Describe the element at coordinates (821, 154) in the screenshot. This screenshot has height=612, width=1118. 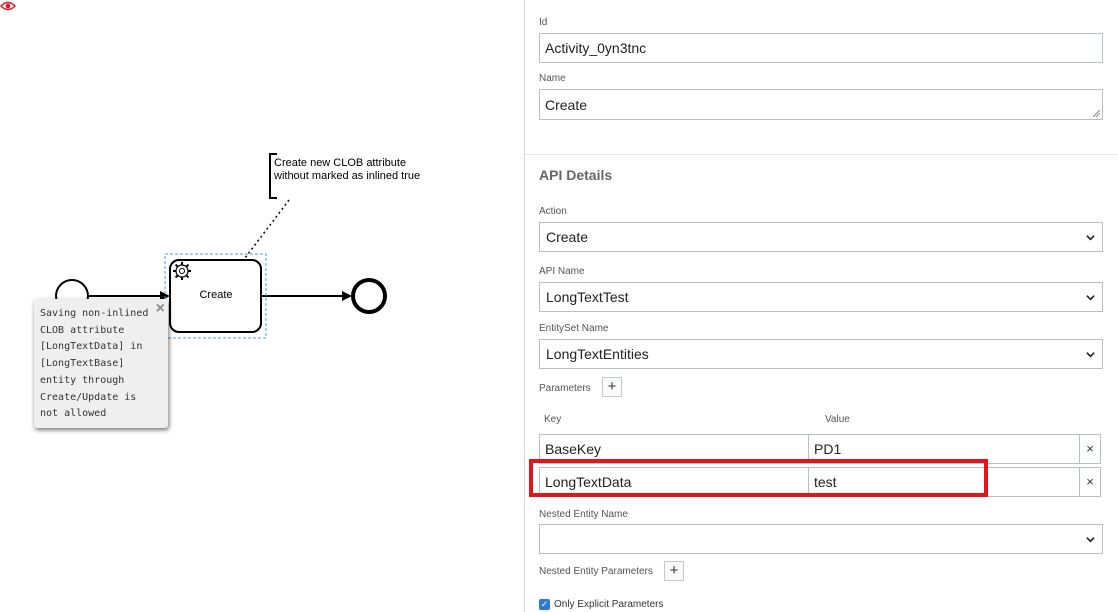
I see `section-divider` at that location.